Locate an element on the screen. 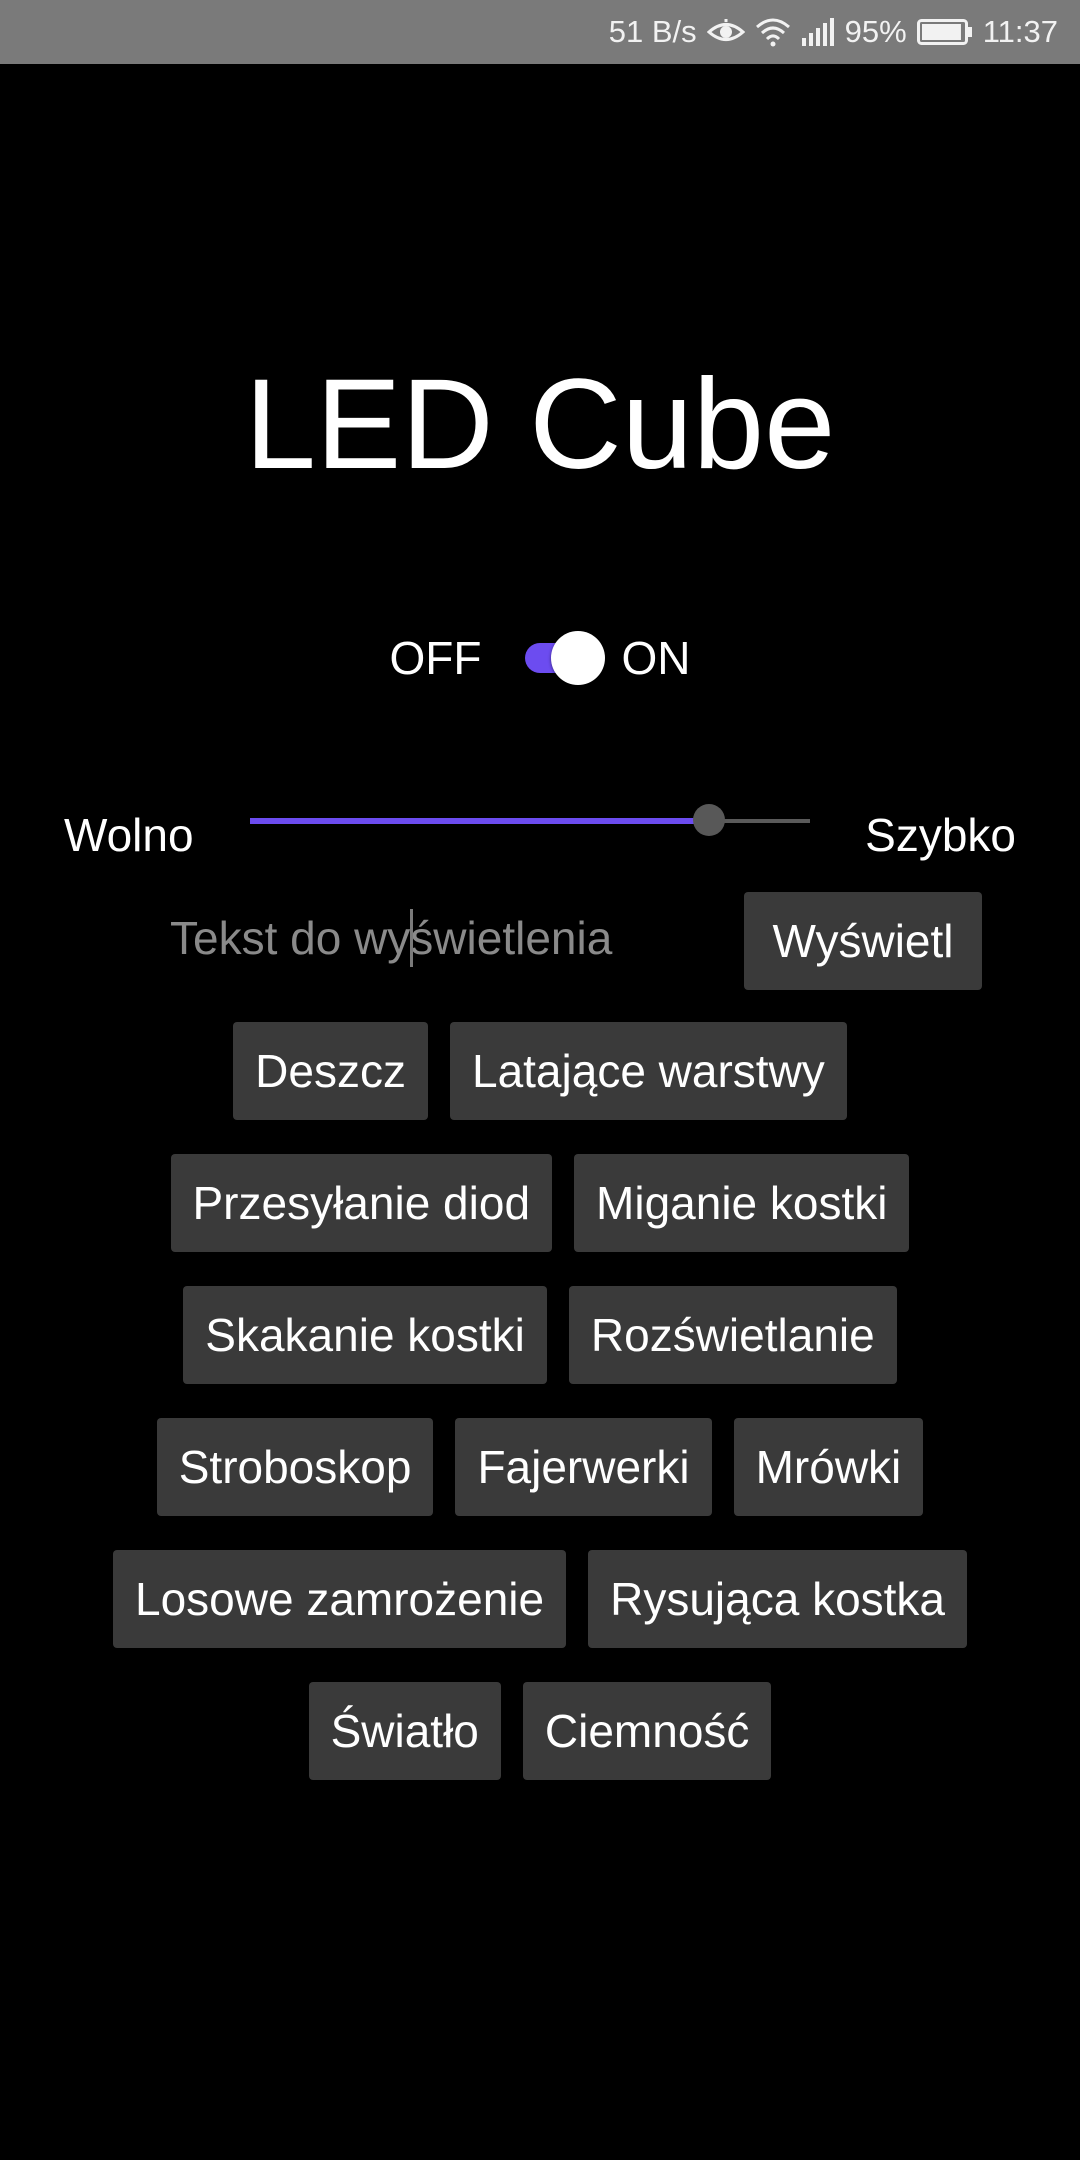 Image resolution: width=1080 pixels, height=2160 pixels. speed-slider-row: Wolno Szybko is located at coordinates (540, 835).